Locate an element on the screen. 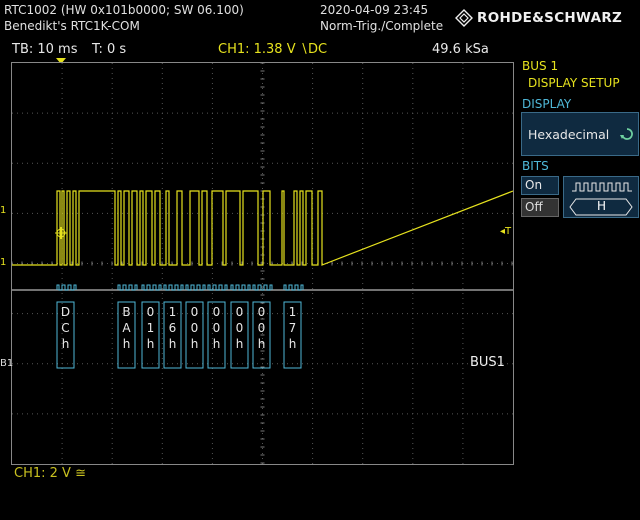 This screenshot has height=520, width=640. display-format-button: Hexadecimal is located at coordinates (580, 134).